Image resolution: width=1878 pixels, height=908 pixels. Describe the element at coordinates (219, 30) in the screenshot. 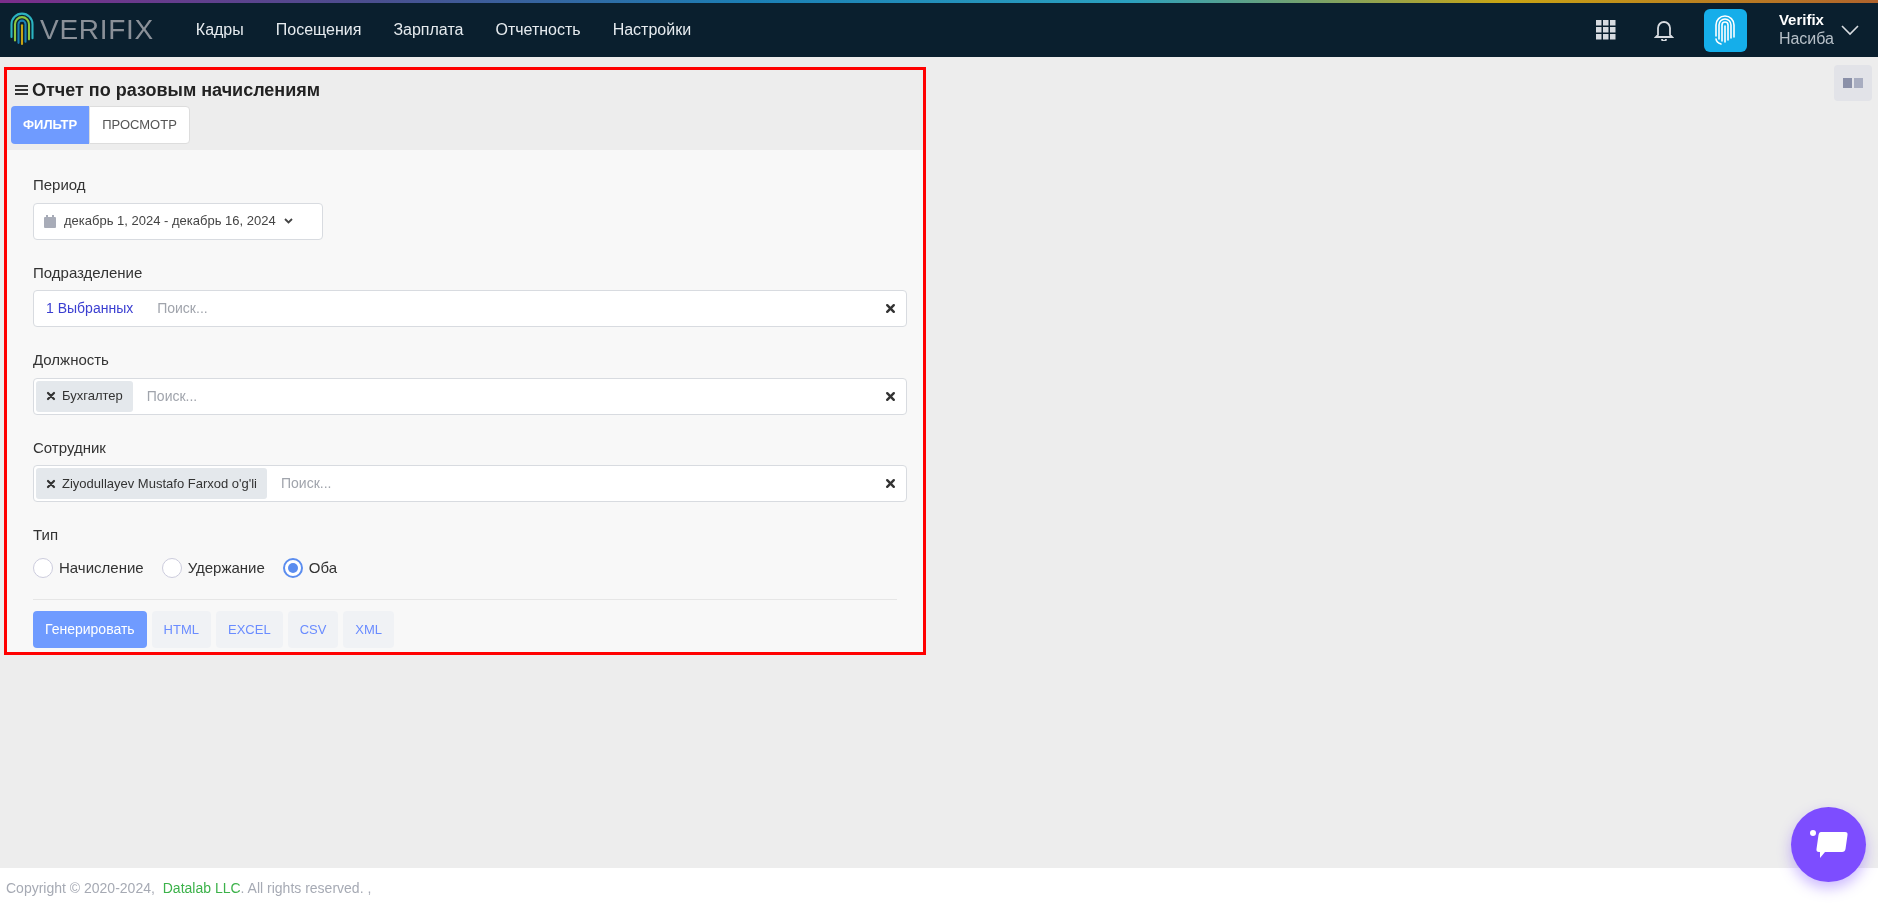

I see `nav-menu-item: Кадры` at that location.